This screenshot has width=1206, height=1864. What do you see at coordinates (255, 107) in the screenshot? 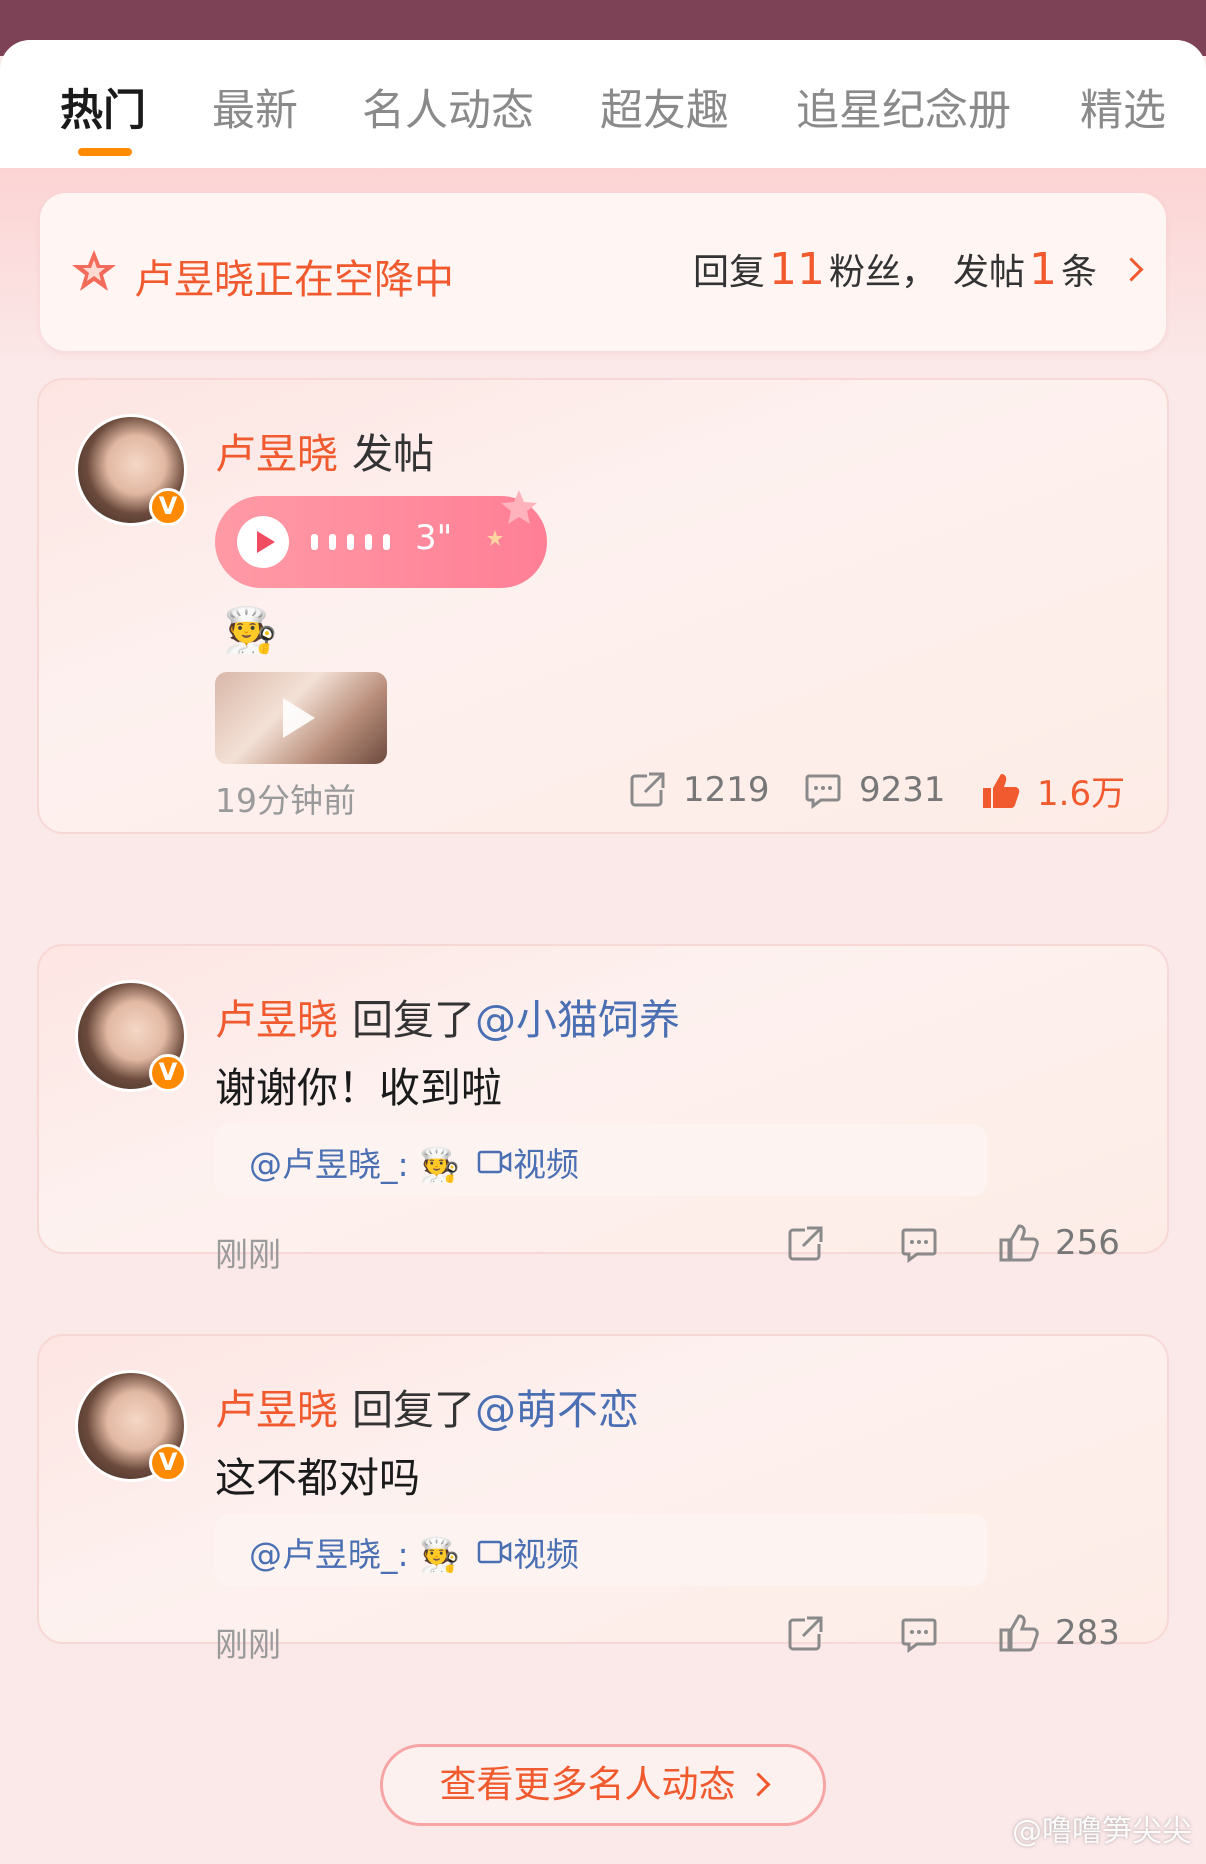
I see `tab-latest: 最新` at bounding box center [255, 107].